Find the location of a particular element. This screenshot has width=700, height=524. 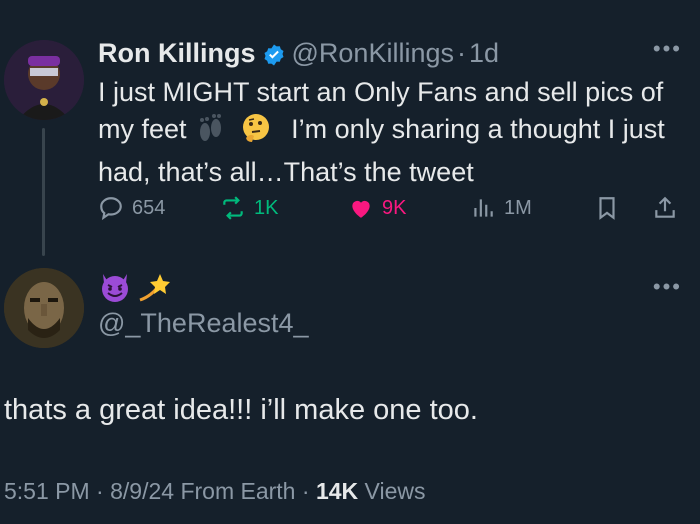

thread-line is located at coordinates (43, 192).